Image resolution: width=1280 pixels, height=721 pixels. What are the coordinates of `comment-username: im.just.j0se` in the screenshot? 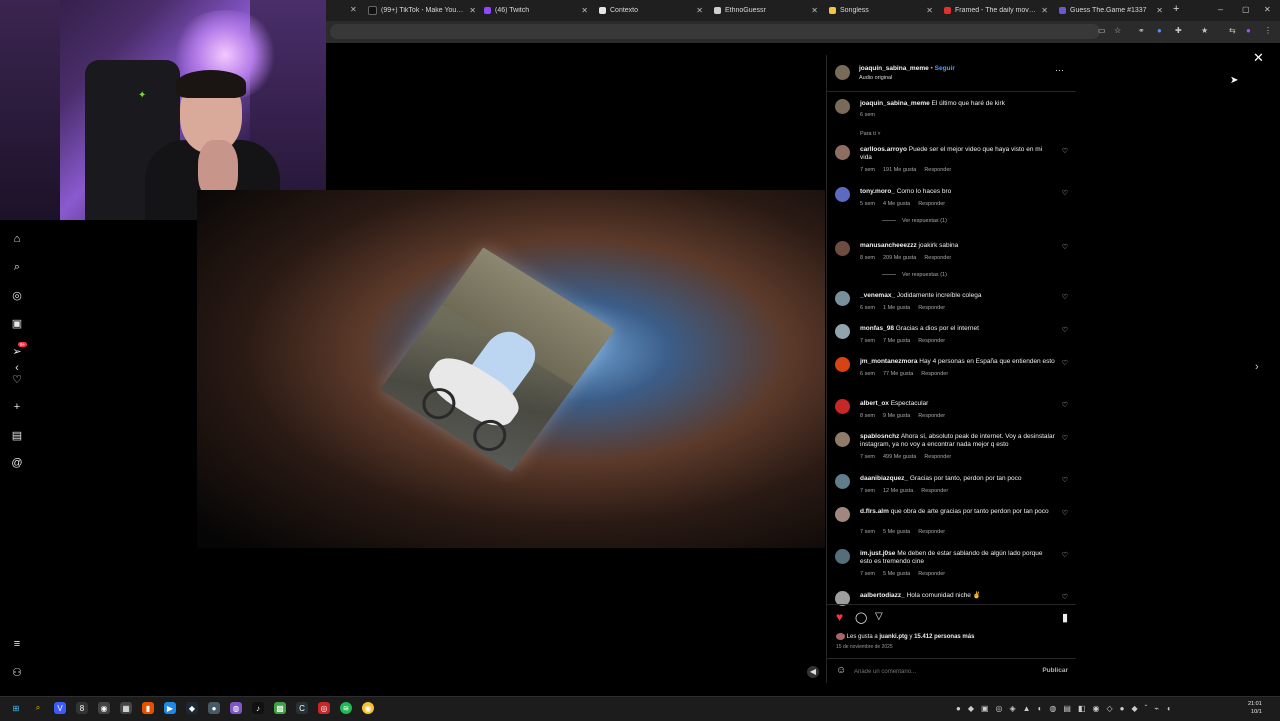 It's located at (877, 553).